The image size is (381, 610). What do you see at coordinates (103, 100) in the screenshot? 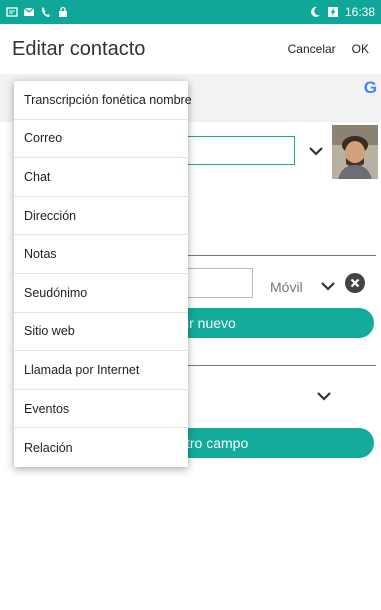
I see `menu-item-phonetic-name: Transcripción fonética nombre` at bounding box center [103, 100].